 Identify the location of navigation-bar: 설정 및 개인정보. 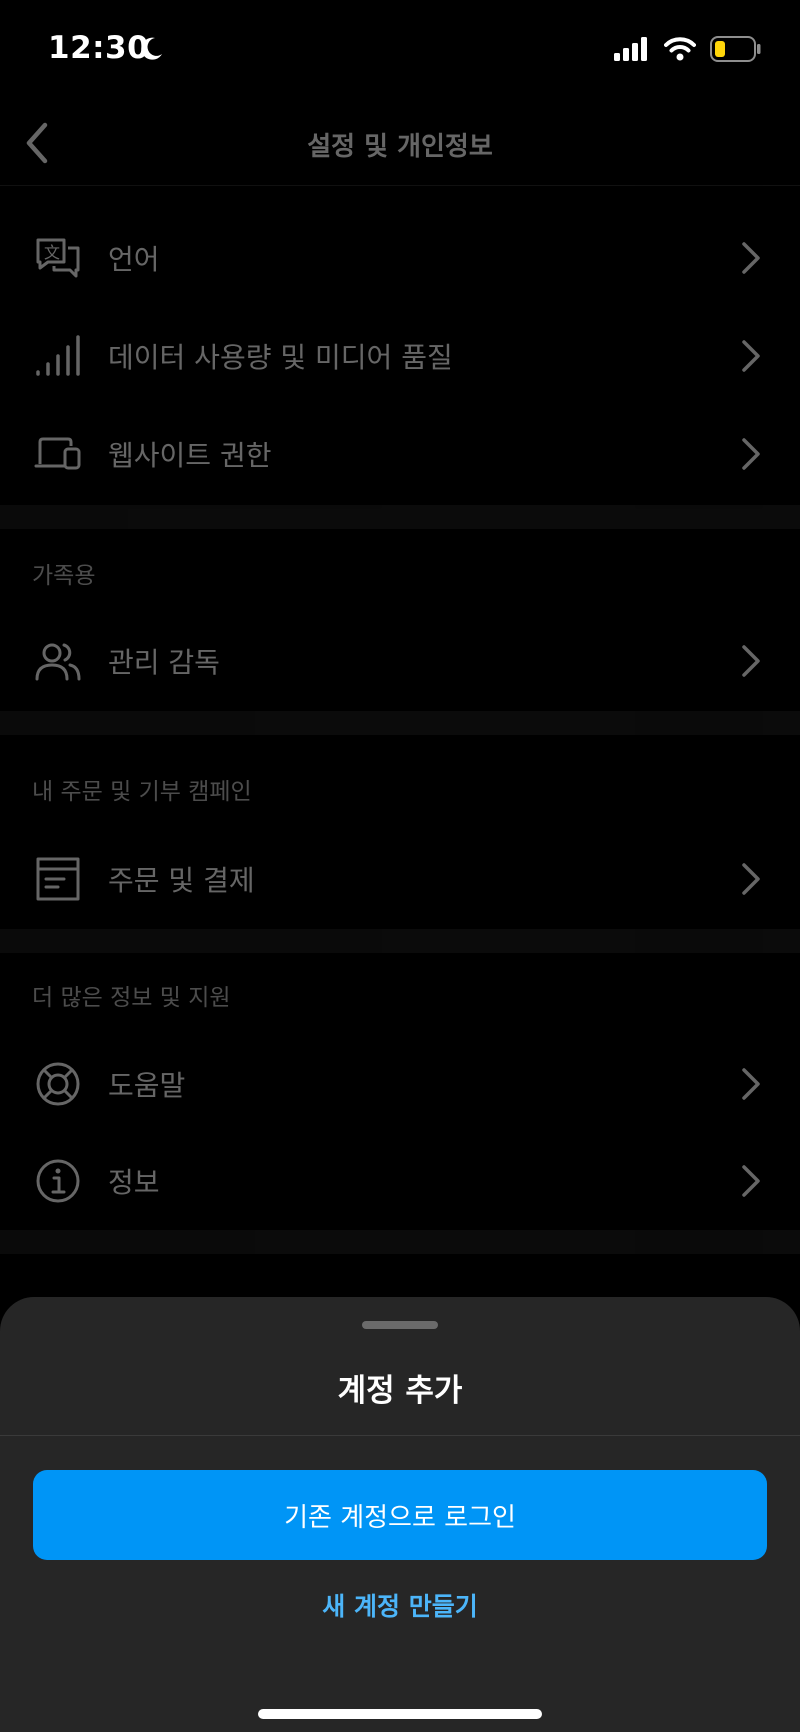
(400, 143).